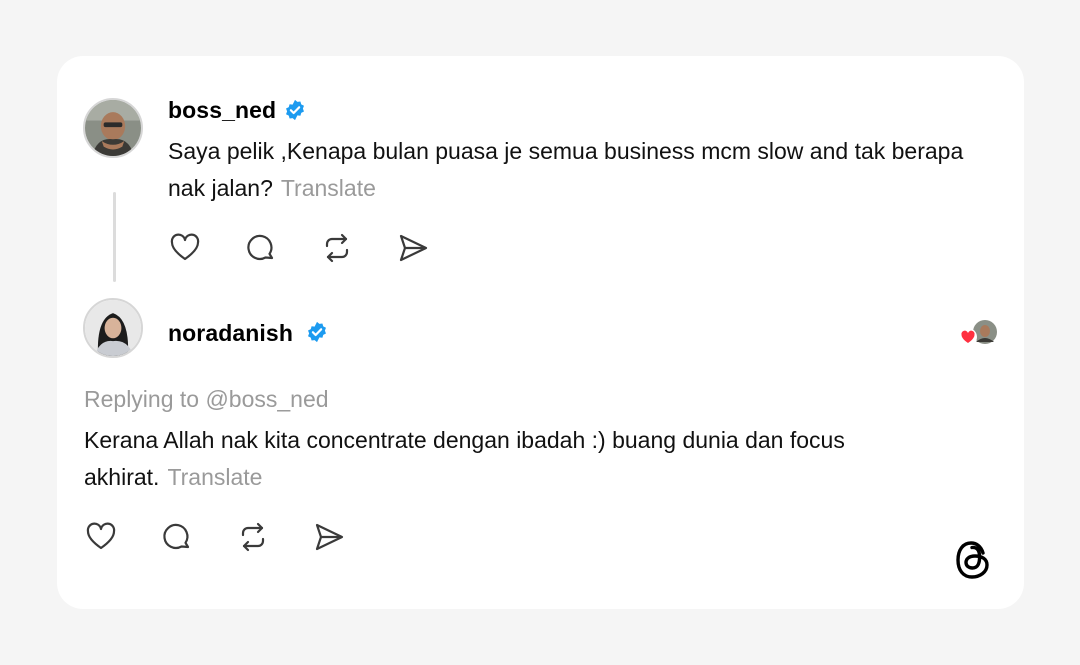  I want to click on reply-action-bar, so click(236, 537).